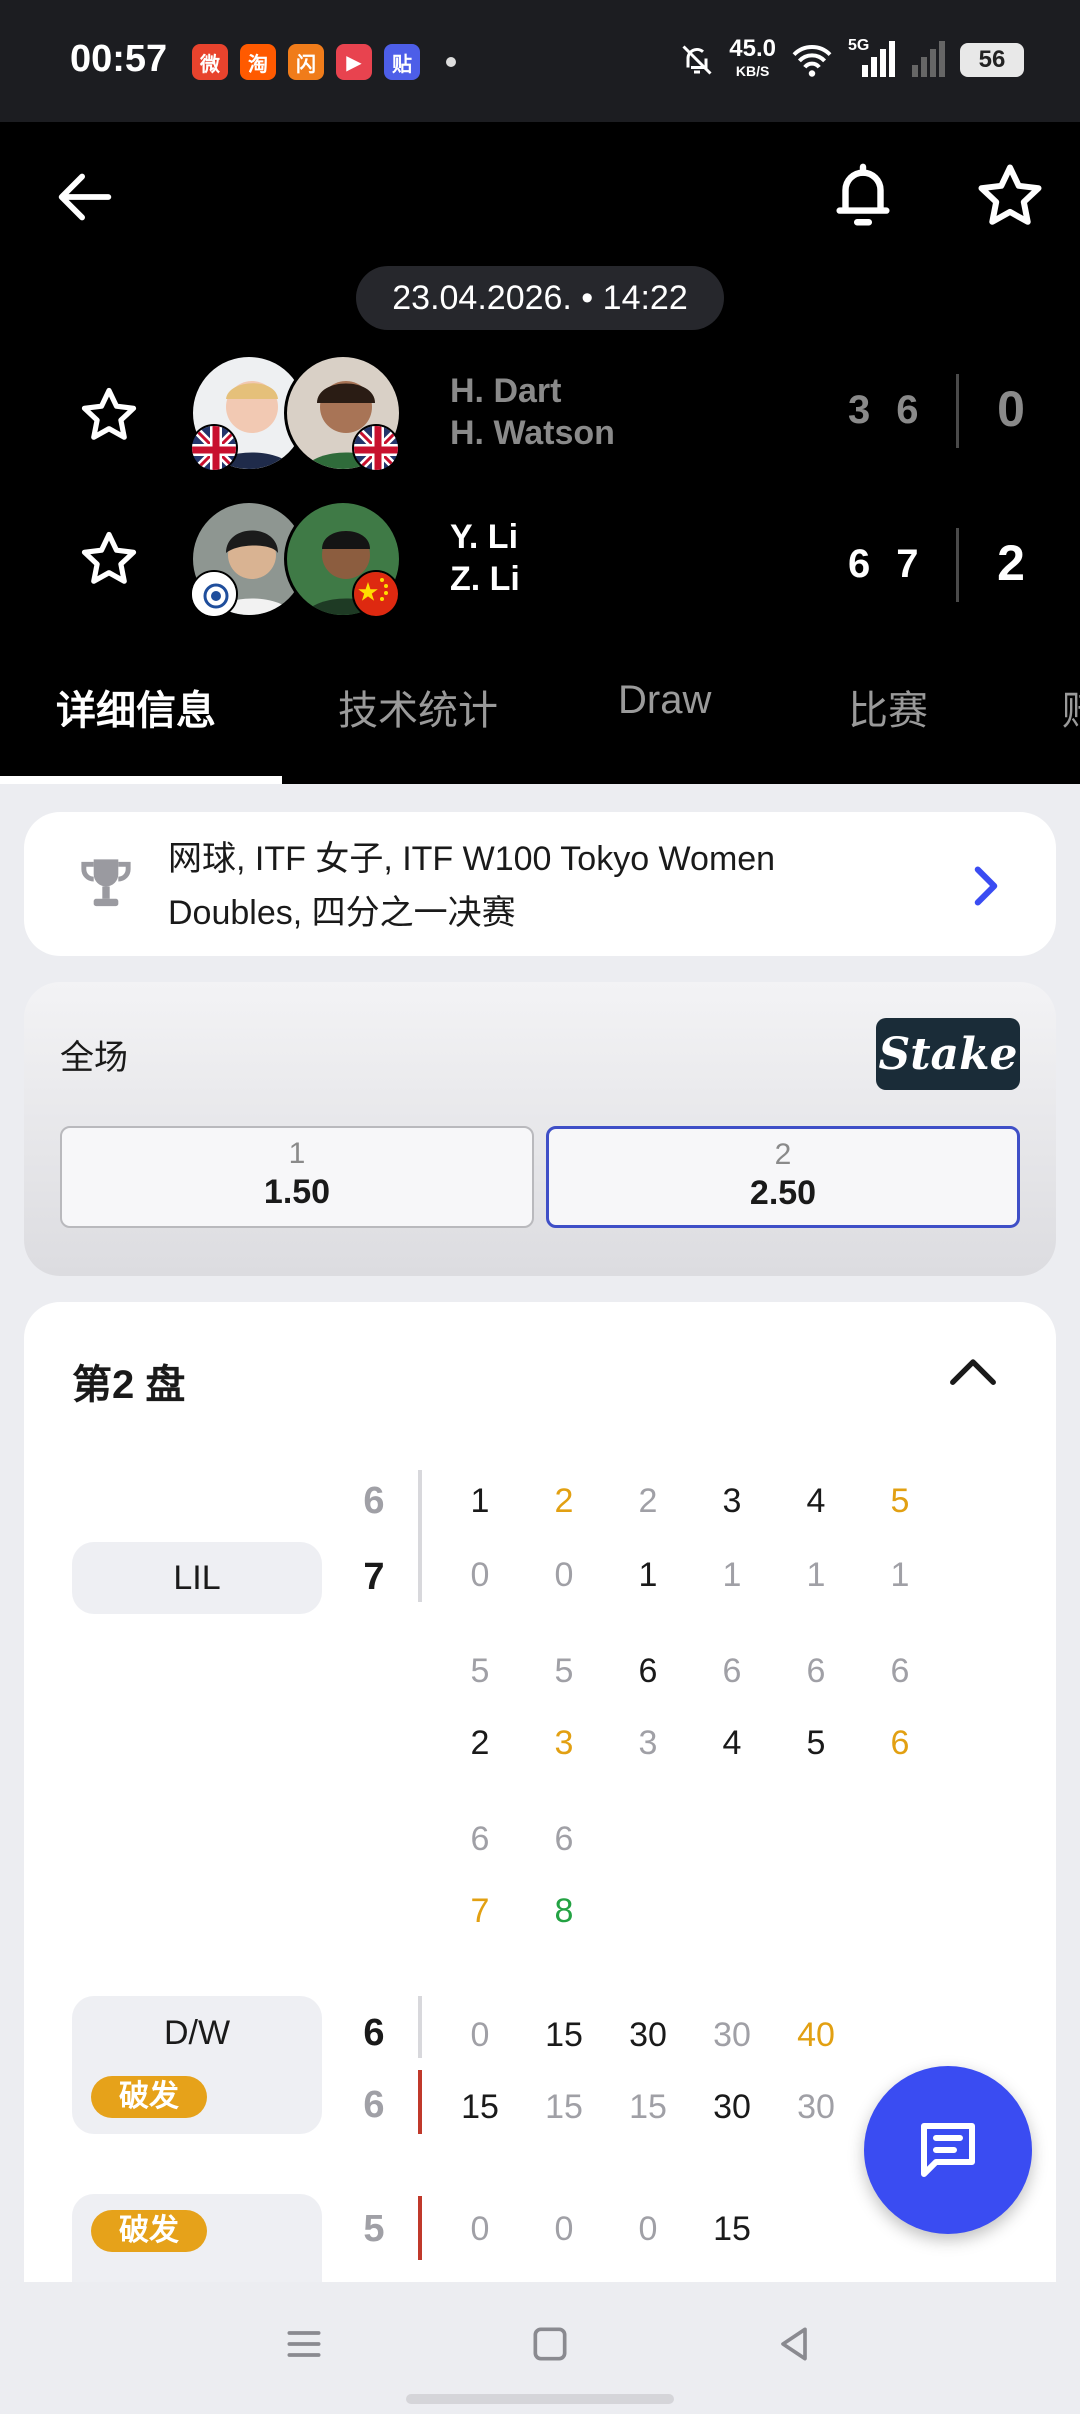  Describe the element at coordinates (732, 1743) in the screenshot. I see `tiebreak-point: 4` at that location.